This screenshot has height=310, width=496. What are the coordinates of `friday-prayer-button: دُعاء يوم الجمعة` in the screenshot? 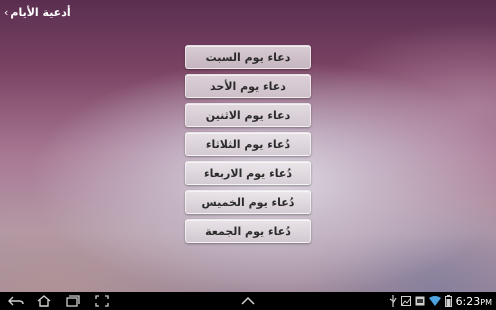 It's located at (248, 231).